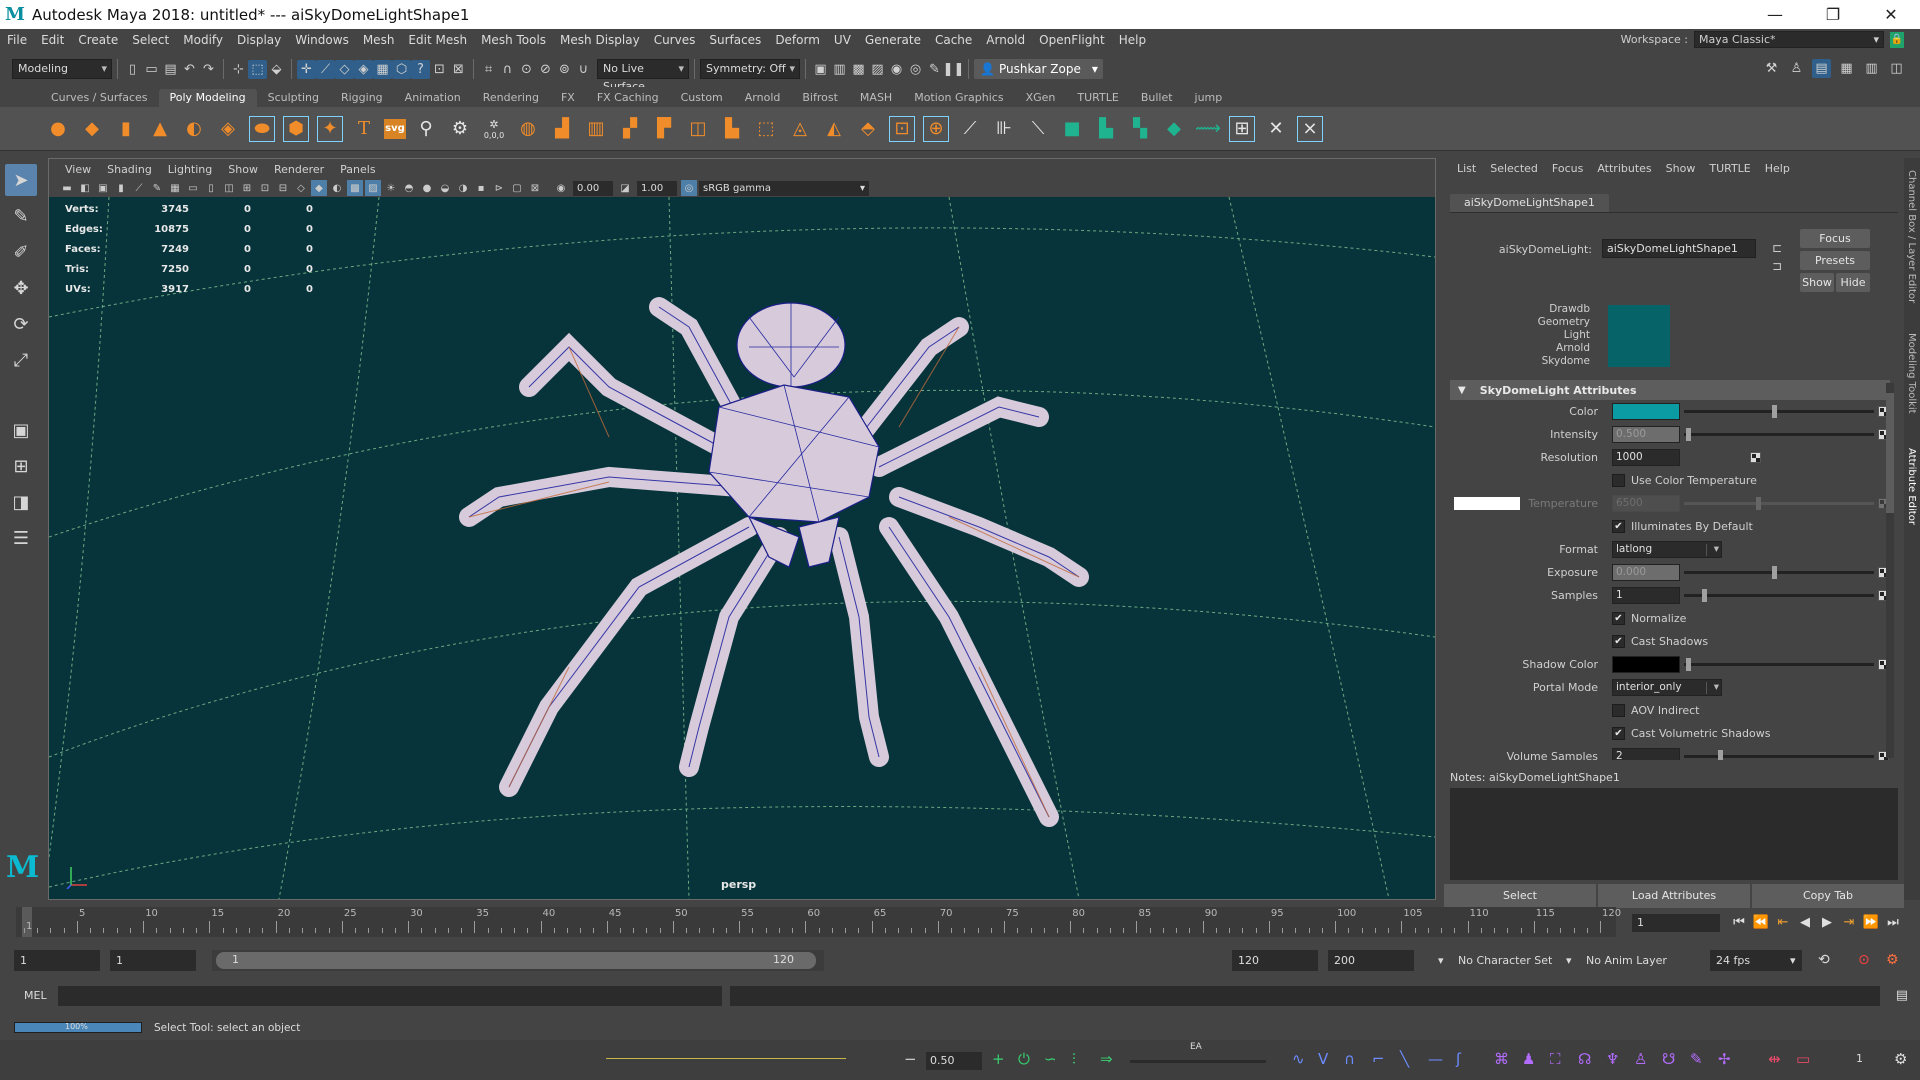 The image size is (1920, 1080). What do you see at coordinates (625, 188) in the screenshot?
I see `gamma-icon: ◪` at bounding box center [625, 188].